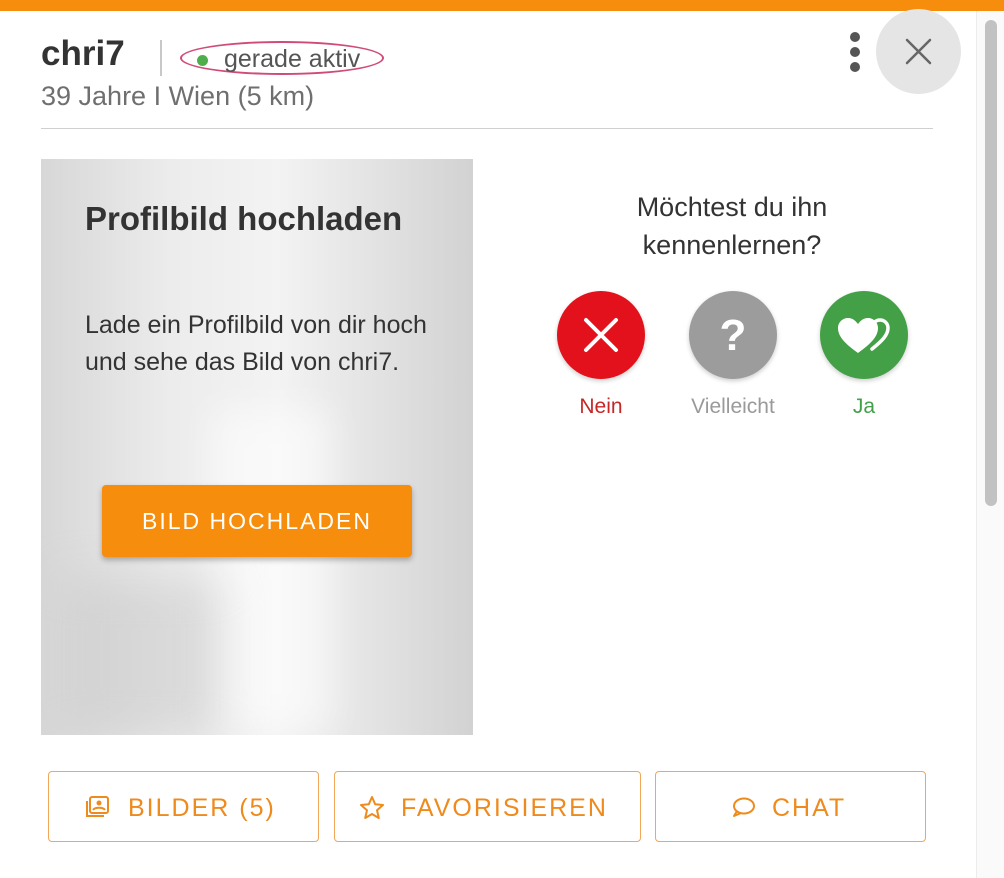  Describe the element at coordinates (601, 406) in the screenshot. I see `vote-no-label: Nein` at that location.